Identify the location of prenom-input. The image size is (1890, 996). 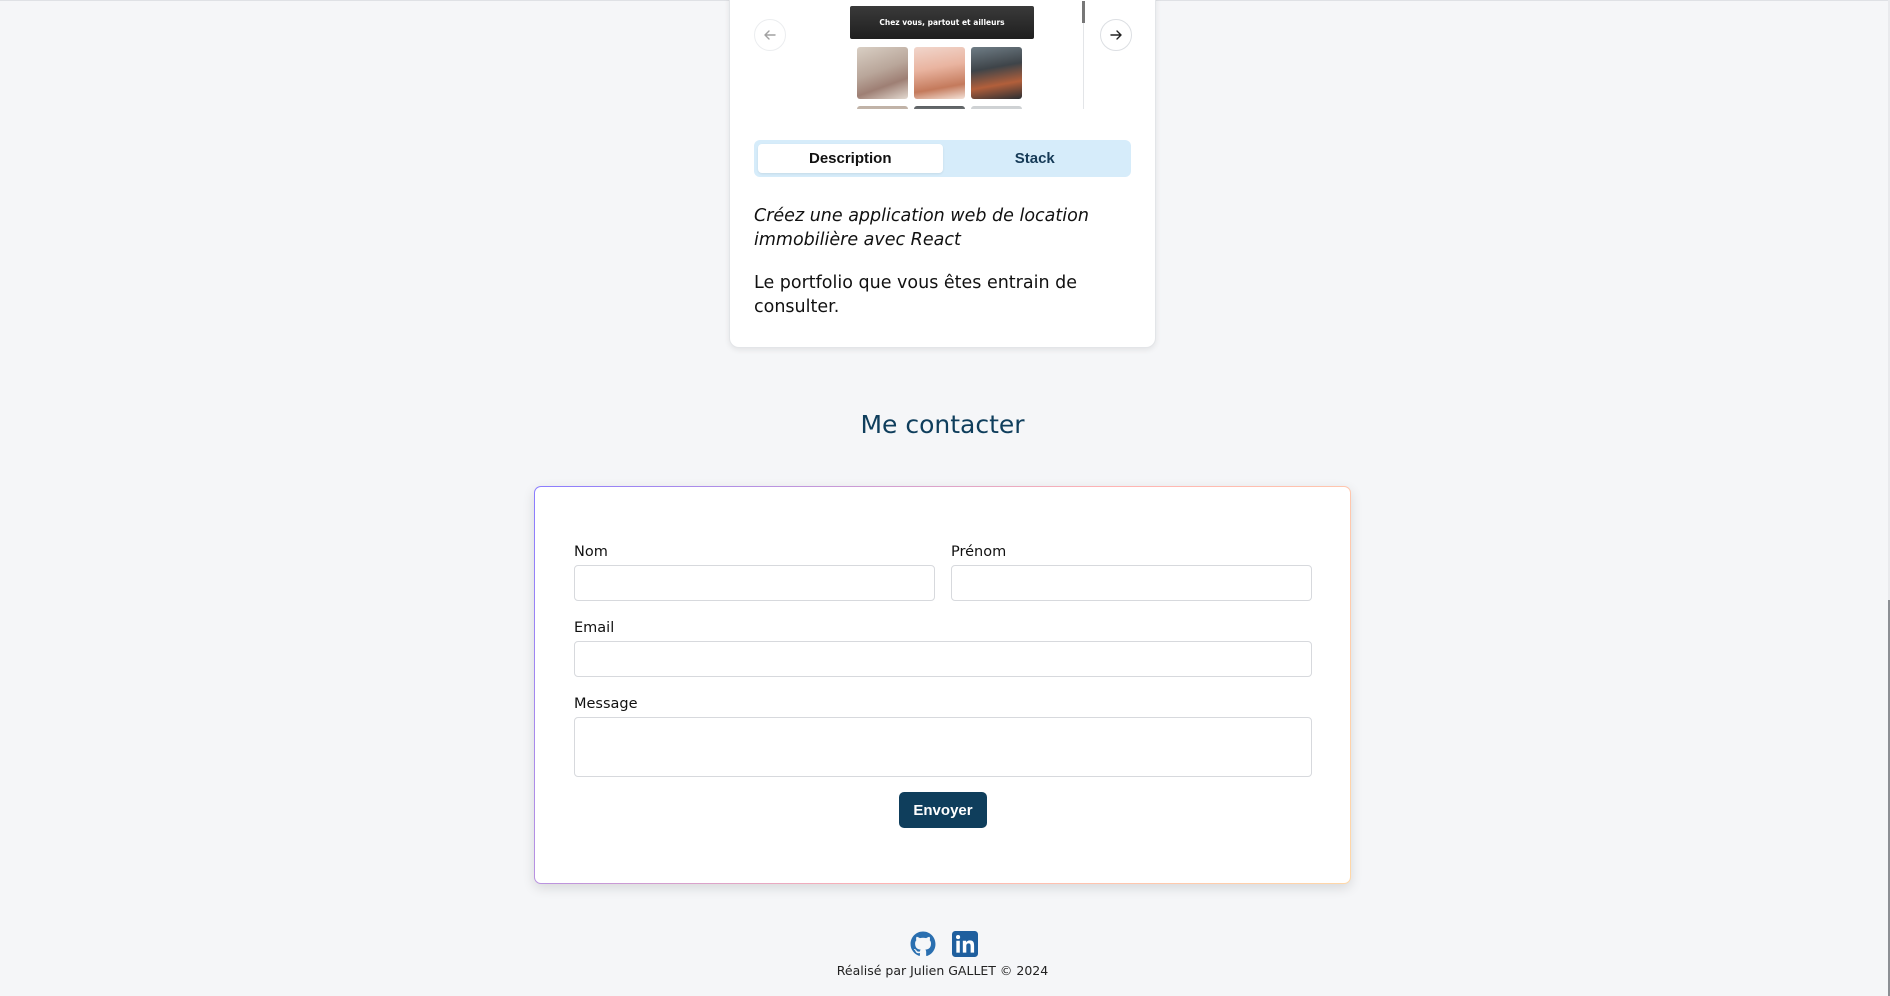
(1131, 583).